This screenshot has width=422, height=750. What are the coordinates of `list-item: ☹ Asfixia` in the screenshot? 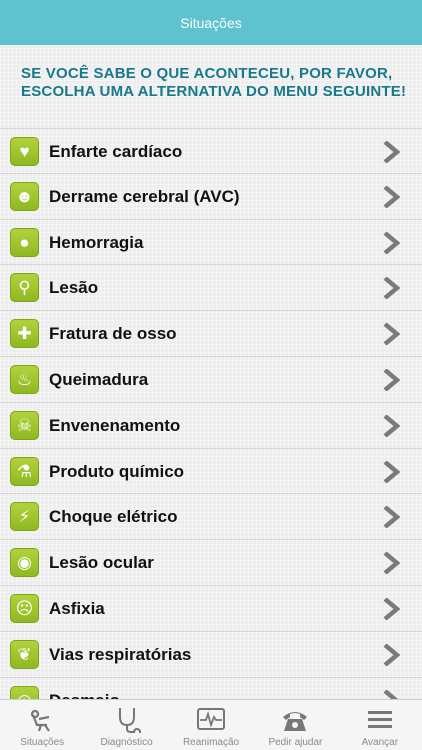 It's located at (211, 609).